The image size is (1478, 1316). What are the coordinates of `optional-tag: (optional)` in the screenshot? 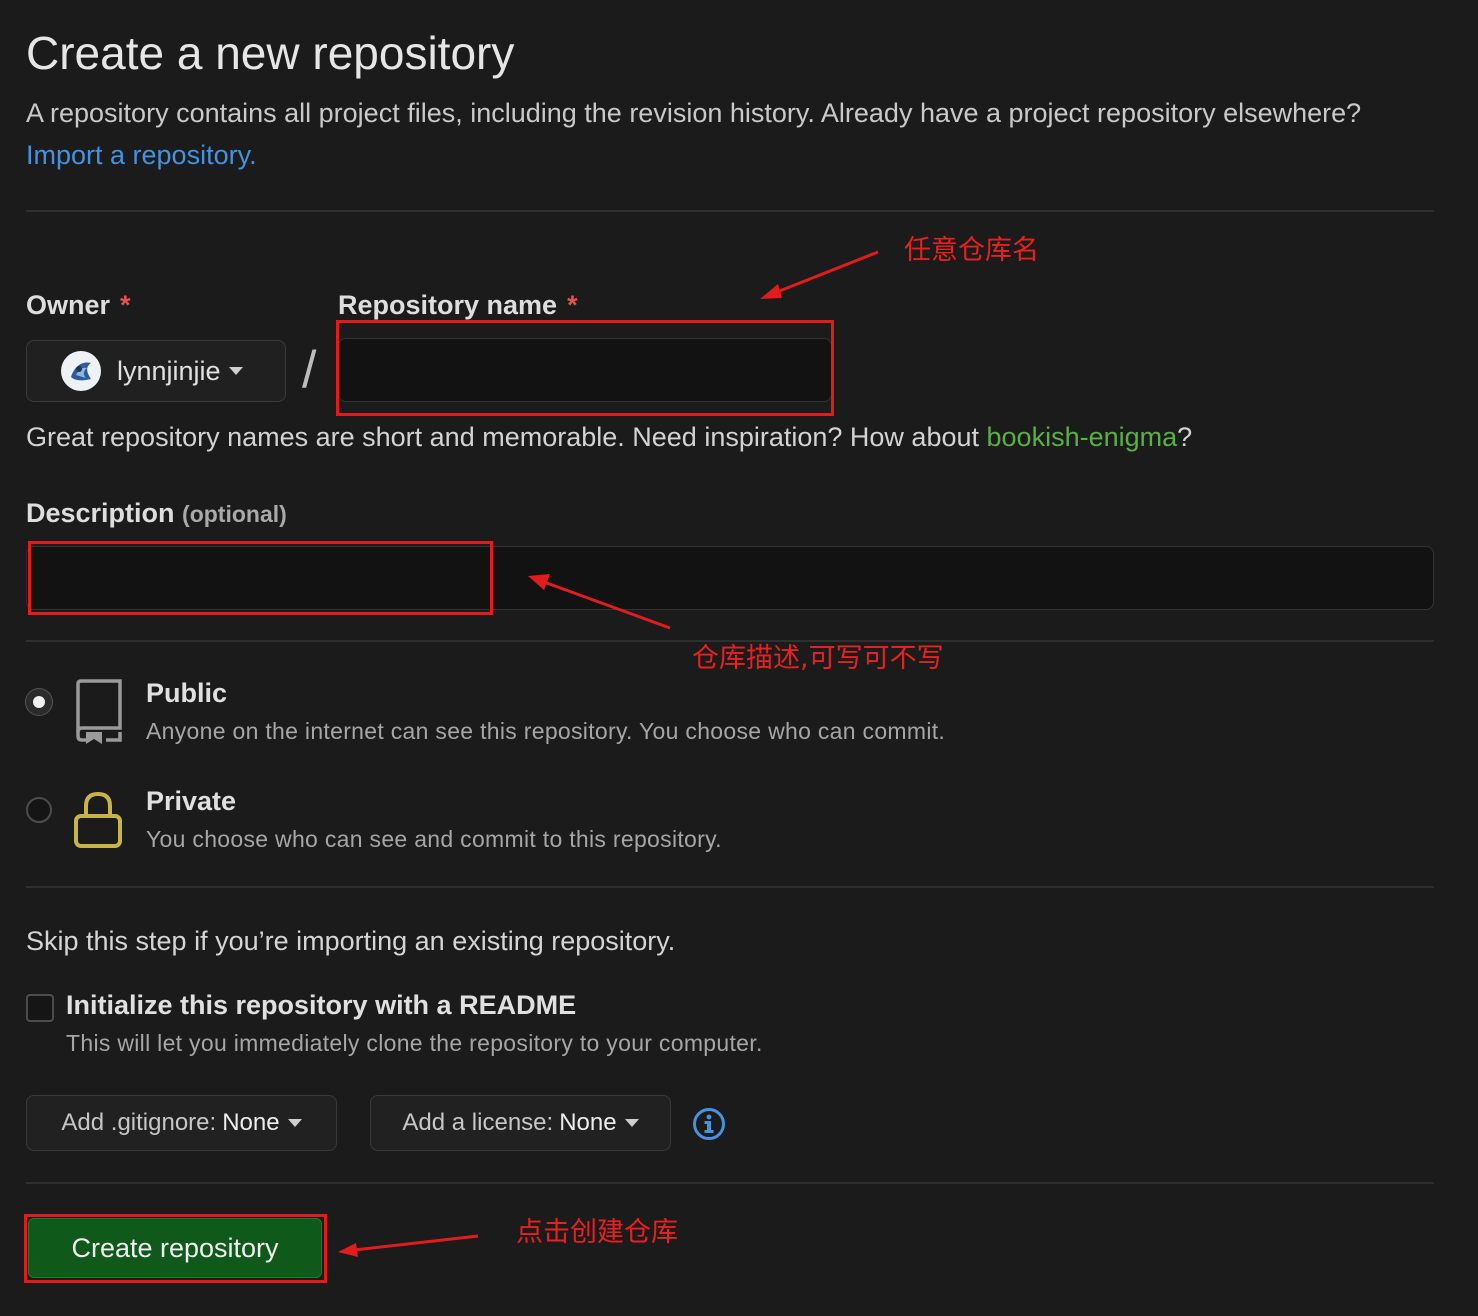 It's located at (234, 514).